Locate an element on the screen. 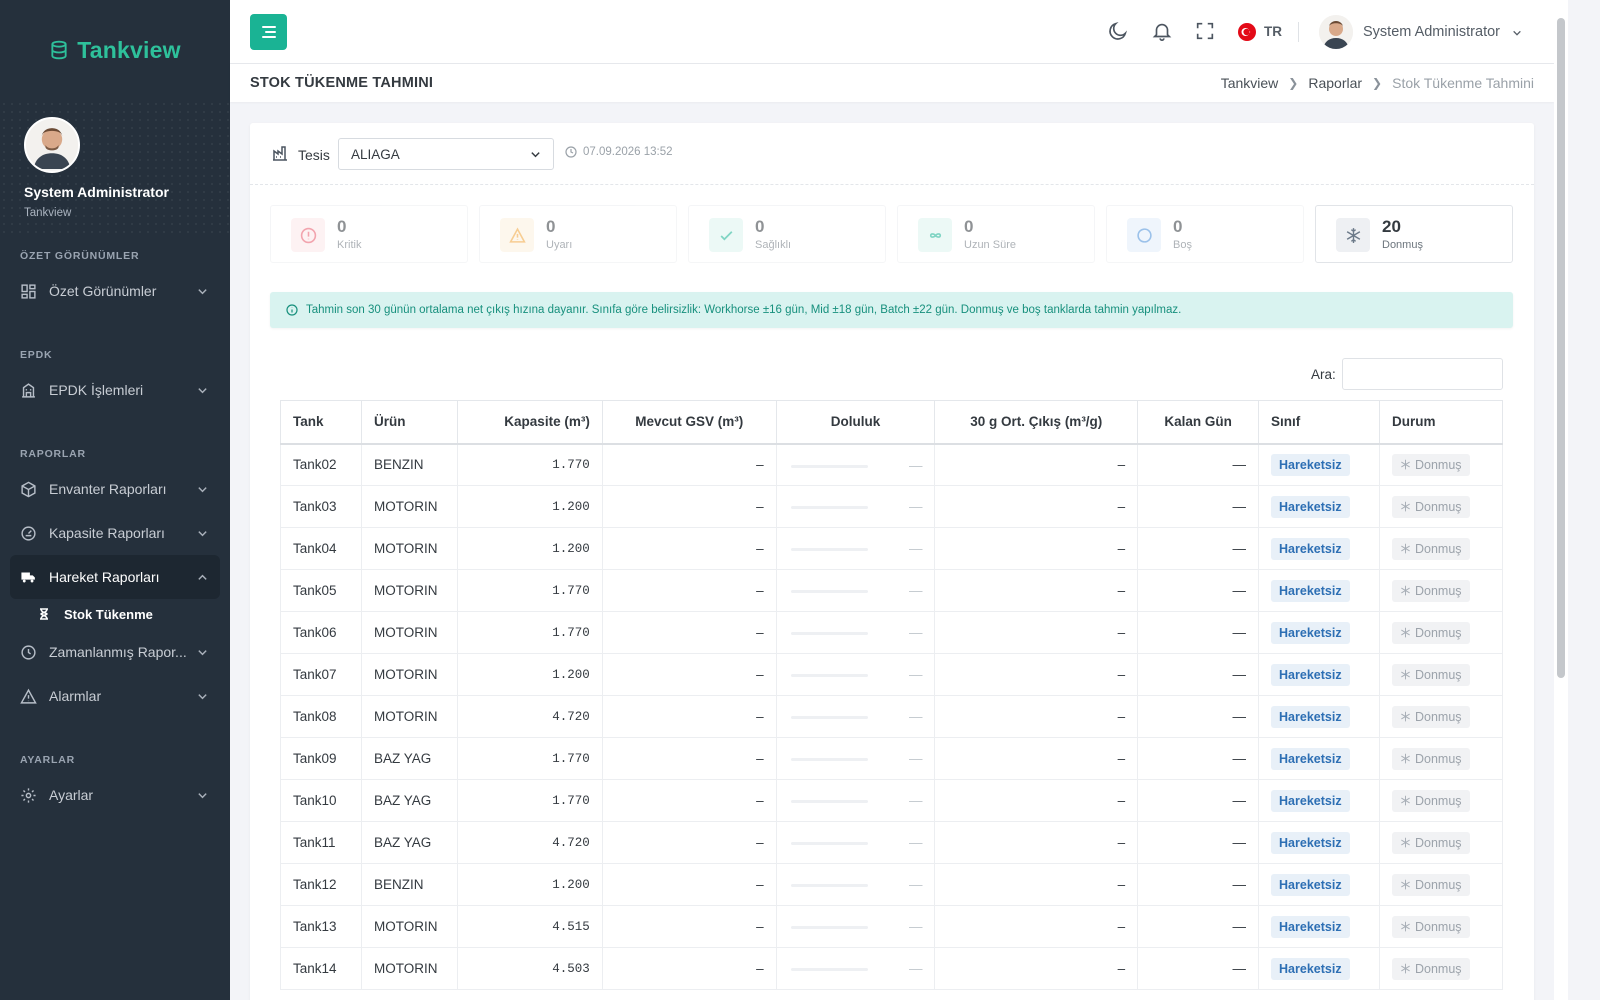  sidebar-item-inventory: Envanter Raporları is located at coordinates (115, 489).